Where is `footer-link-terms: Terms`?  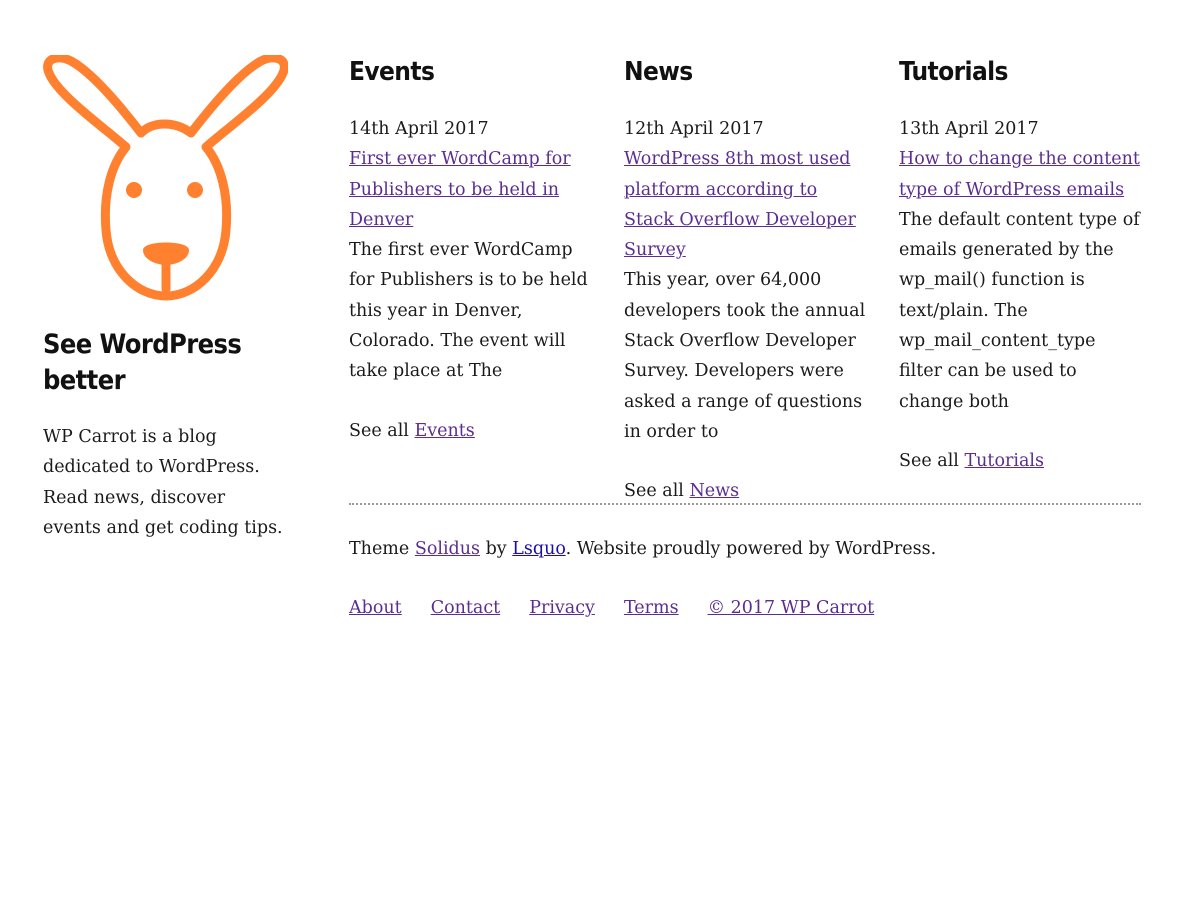
footer-link-terms: Terms is located at coordinates (651, 608).